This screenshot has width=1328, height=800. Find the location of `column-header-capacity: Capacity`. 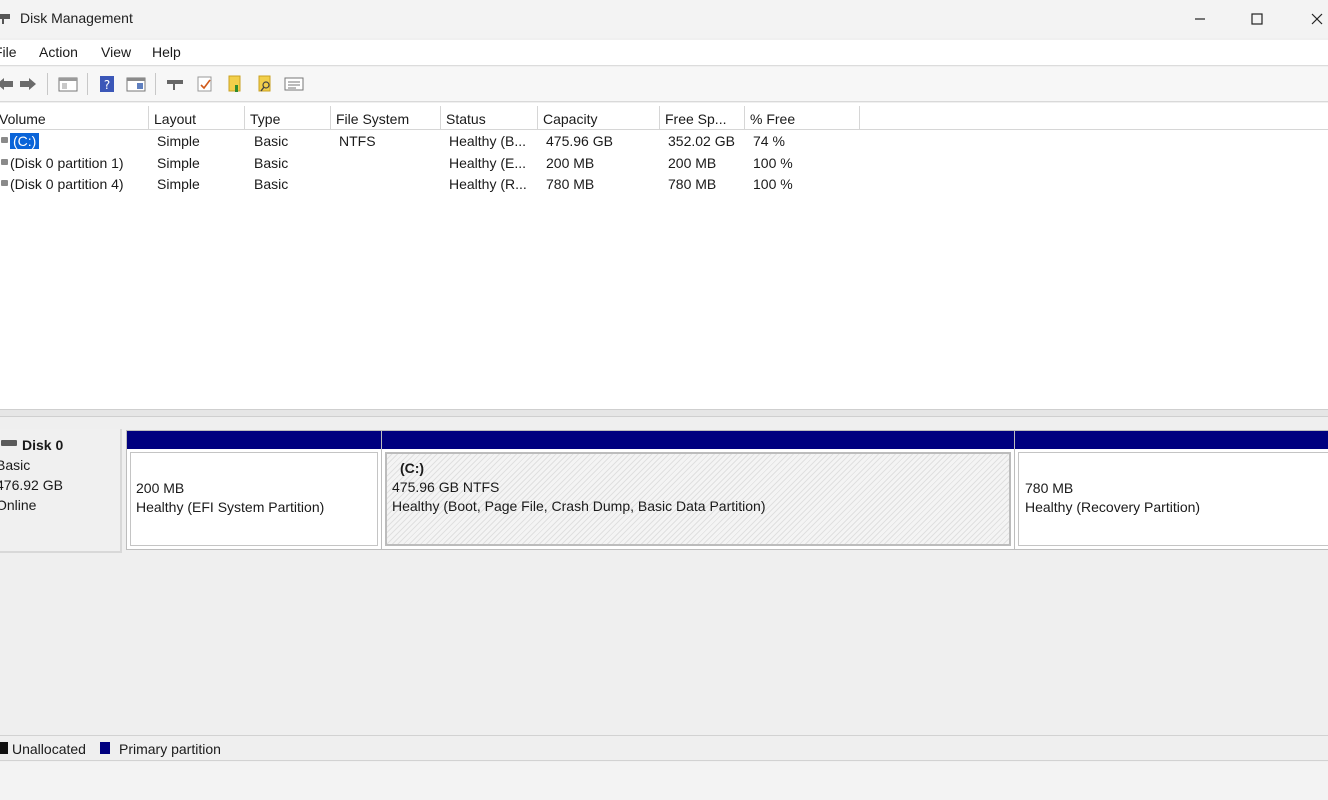

column-header-capacity: Capacity is located at coordinates (599, 118).